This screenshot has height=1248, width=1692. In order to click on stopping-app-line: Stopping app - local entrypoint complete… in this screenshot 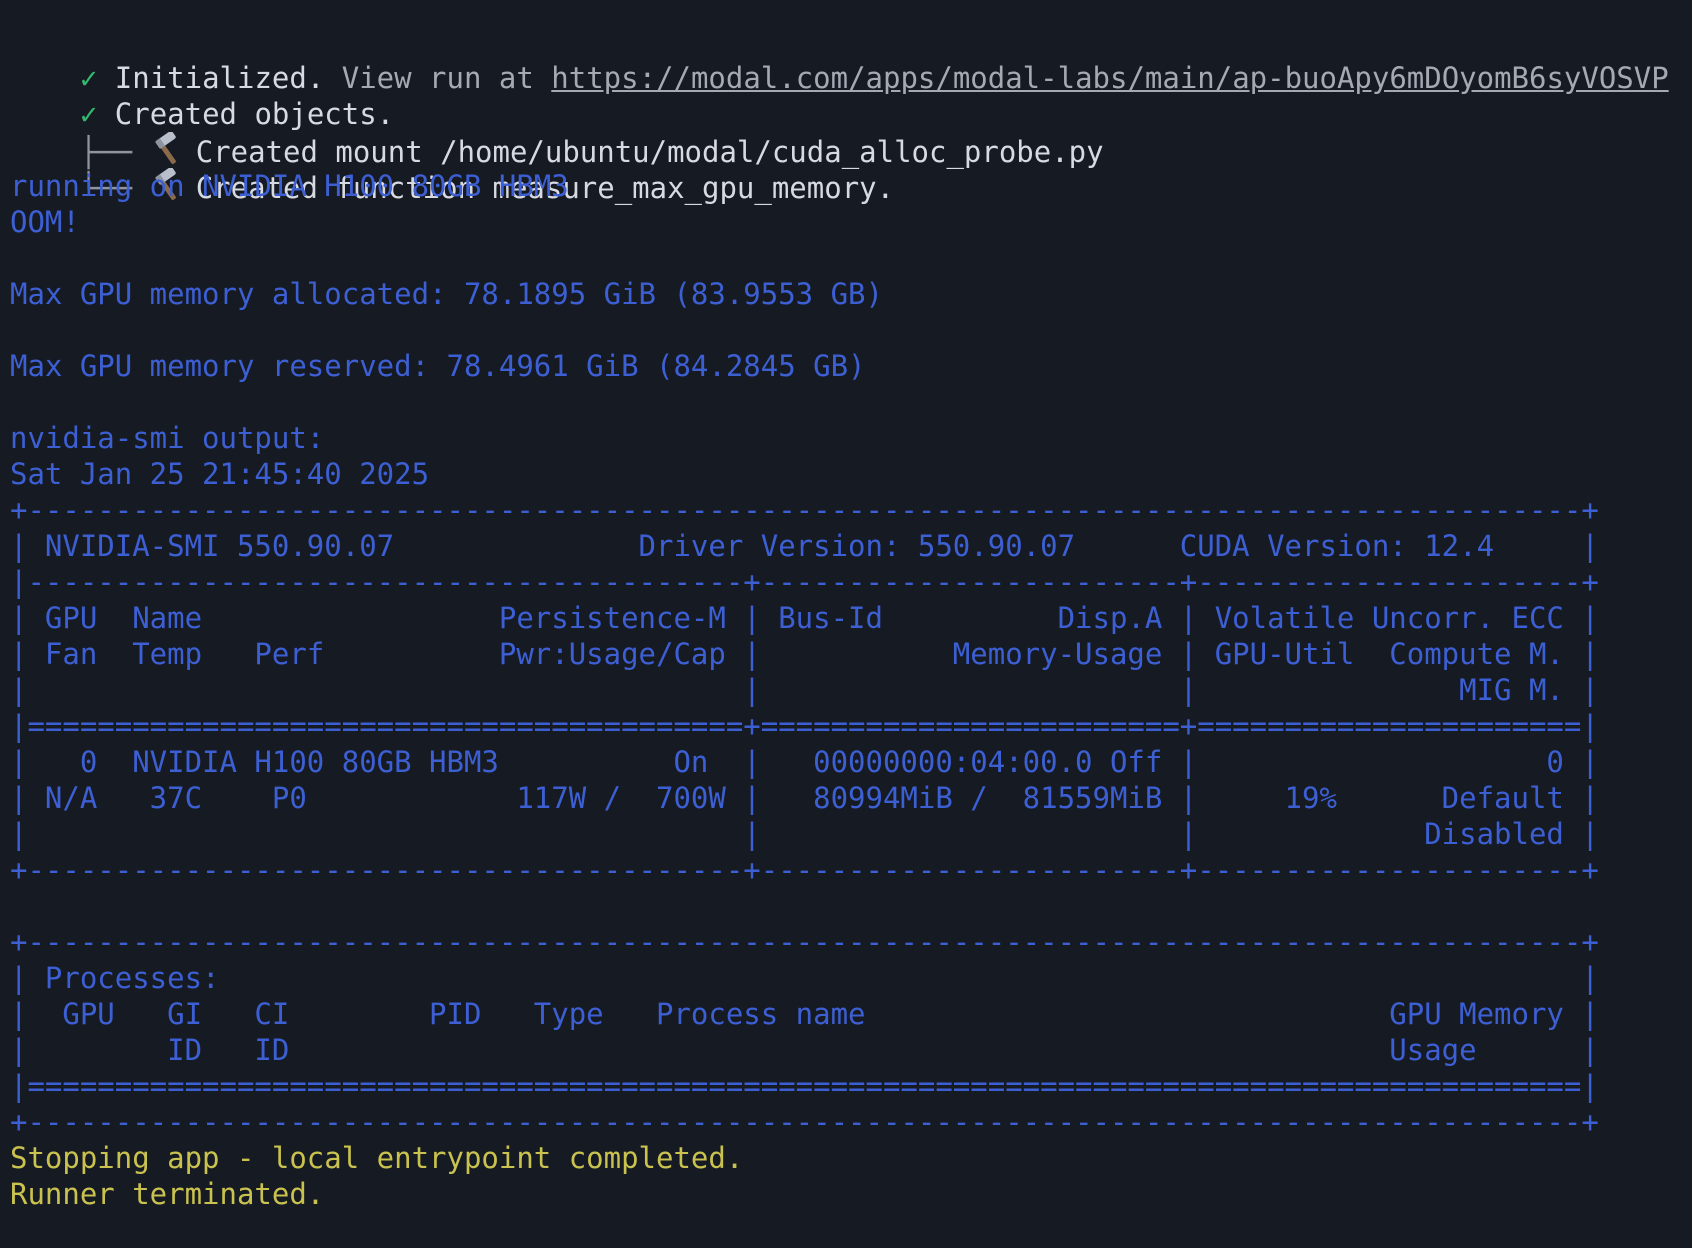, I will do `click(377, 1158)`.